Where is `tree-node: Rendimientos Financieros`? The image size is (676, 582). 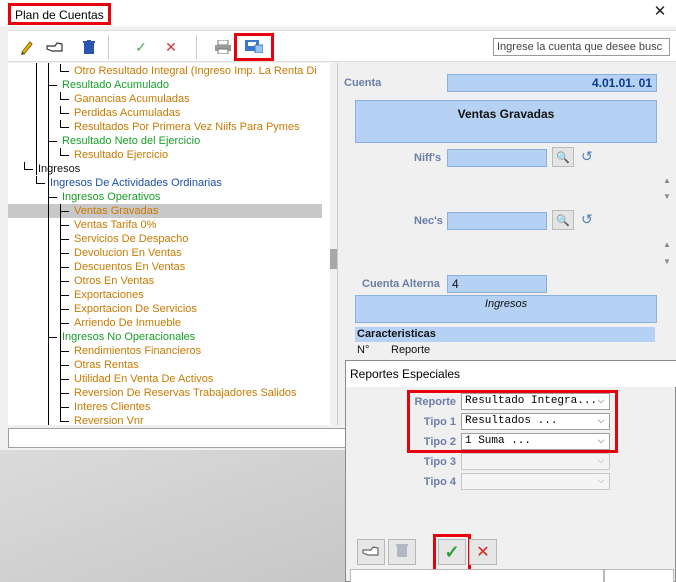
tree-node: Rendimientos Financieros is located at coordinates (168, 351).